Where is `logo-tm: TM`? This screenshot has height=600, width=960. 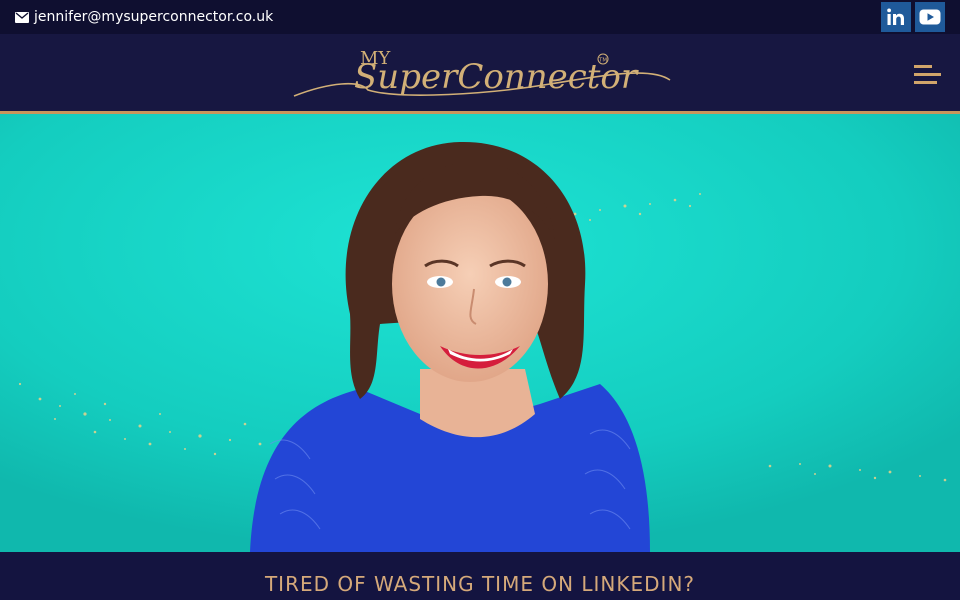
logo-tm: TM is located at coordinates (602, 61).